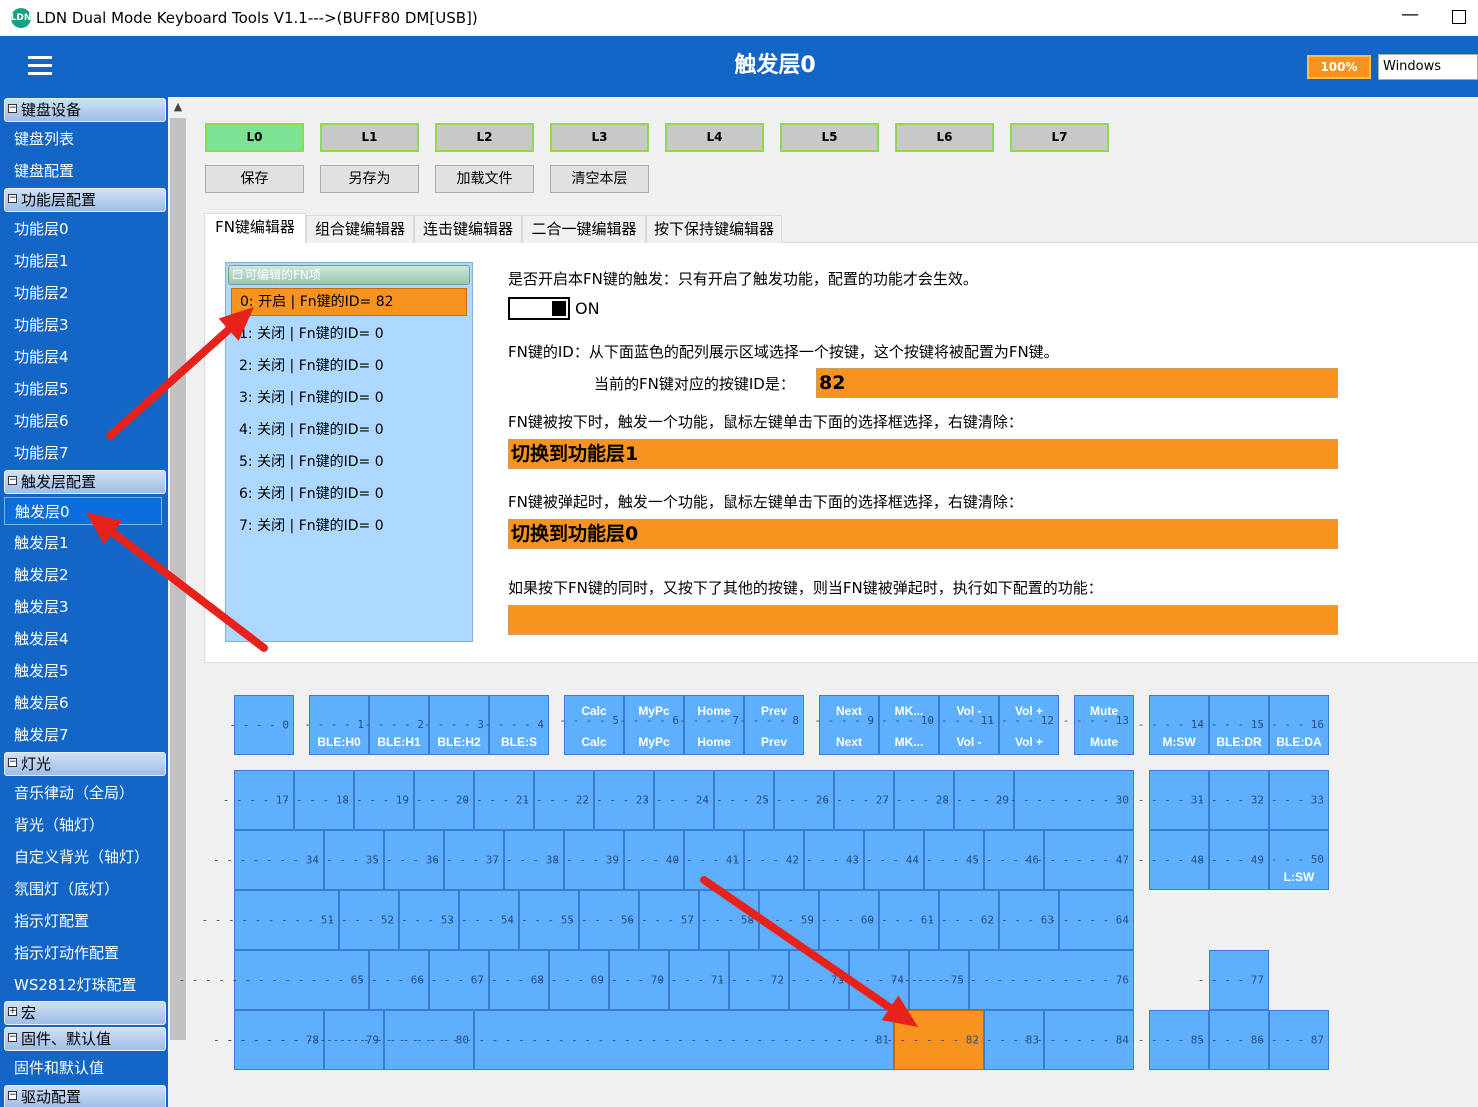  I want to click on key-30: - - - - - - - - - - - 30, so click(1052, 800).